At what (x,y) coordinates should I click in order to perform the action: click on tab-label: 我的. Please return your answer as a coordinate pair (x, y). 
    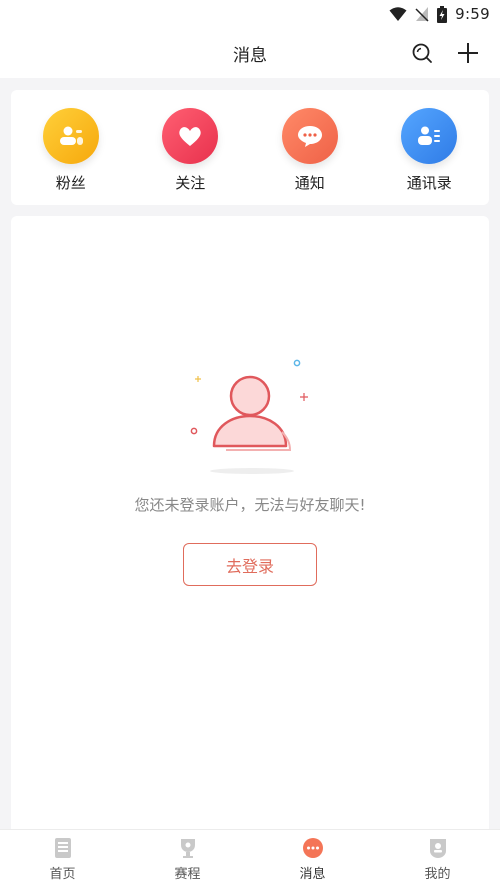
    Looking at the image, I should click on (437, 874).